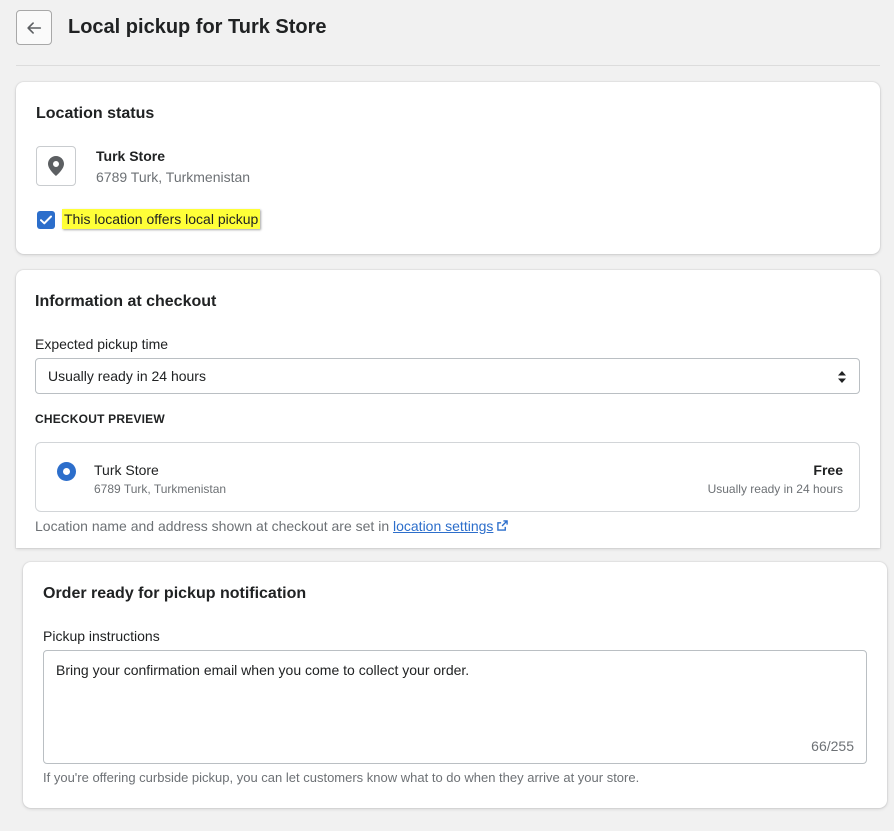 The image size is (894, 831). What do you see at coordinates (173, 177) in the screenshot?
I see `location-address: 6789 Turk, Turkmenistan` at bounding box center [173, 177].